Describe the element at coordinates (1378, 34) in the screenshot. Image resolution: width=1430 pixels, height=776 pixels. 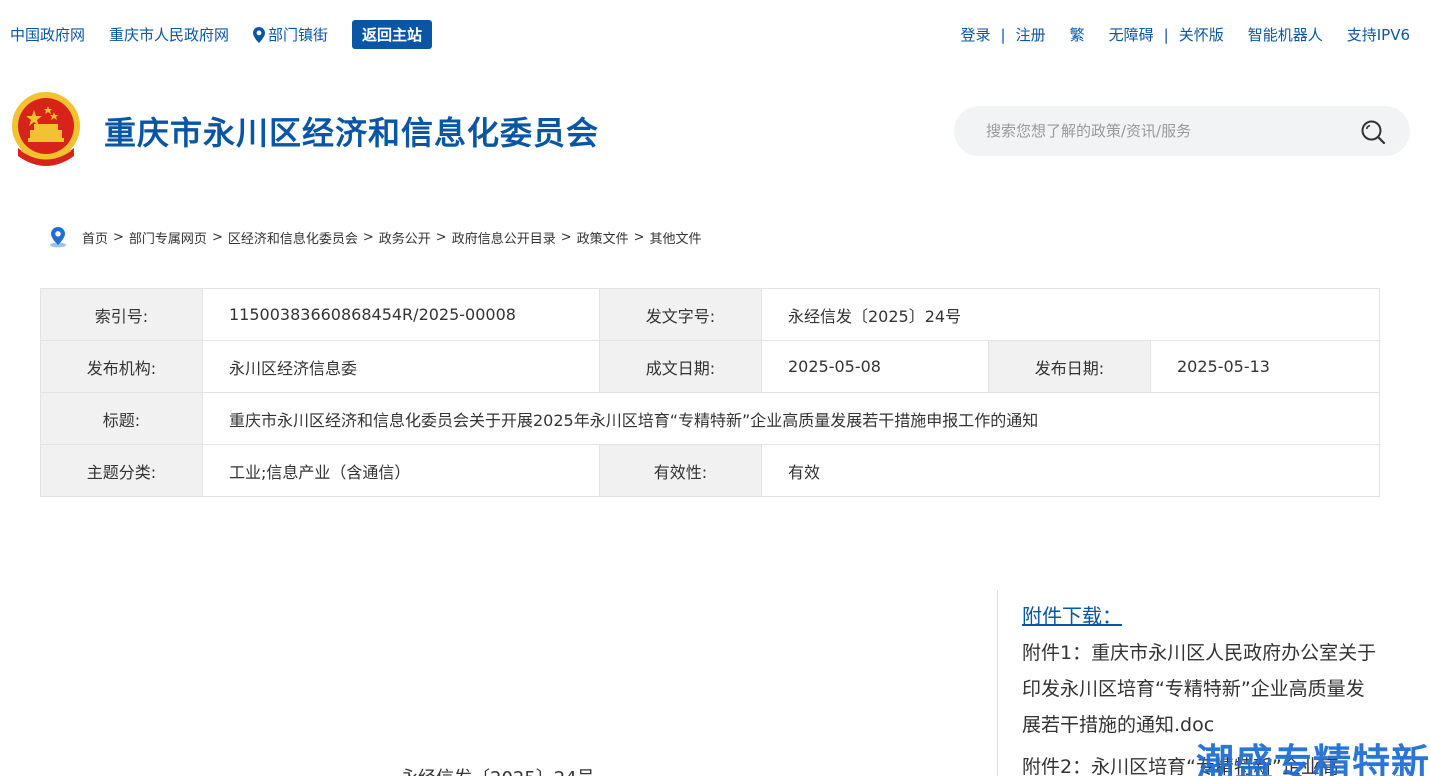
I see `ipv6-link: 支持IPV6` at that location.